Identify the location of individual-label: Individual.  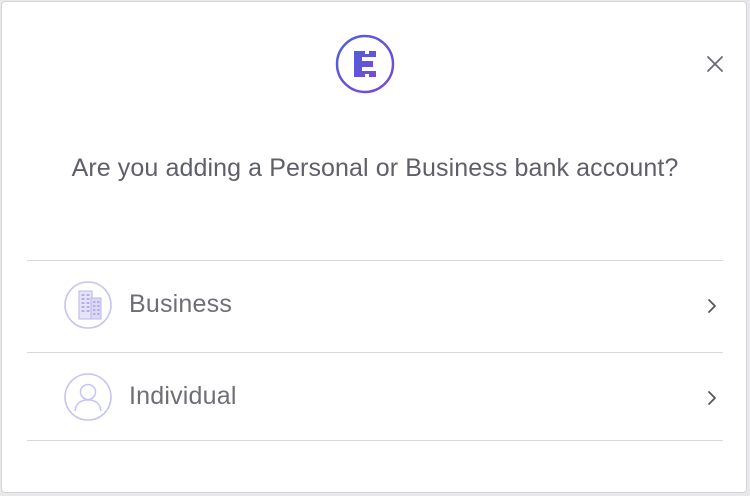
(183, 396).